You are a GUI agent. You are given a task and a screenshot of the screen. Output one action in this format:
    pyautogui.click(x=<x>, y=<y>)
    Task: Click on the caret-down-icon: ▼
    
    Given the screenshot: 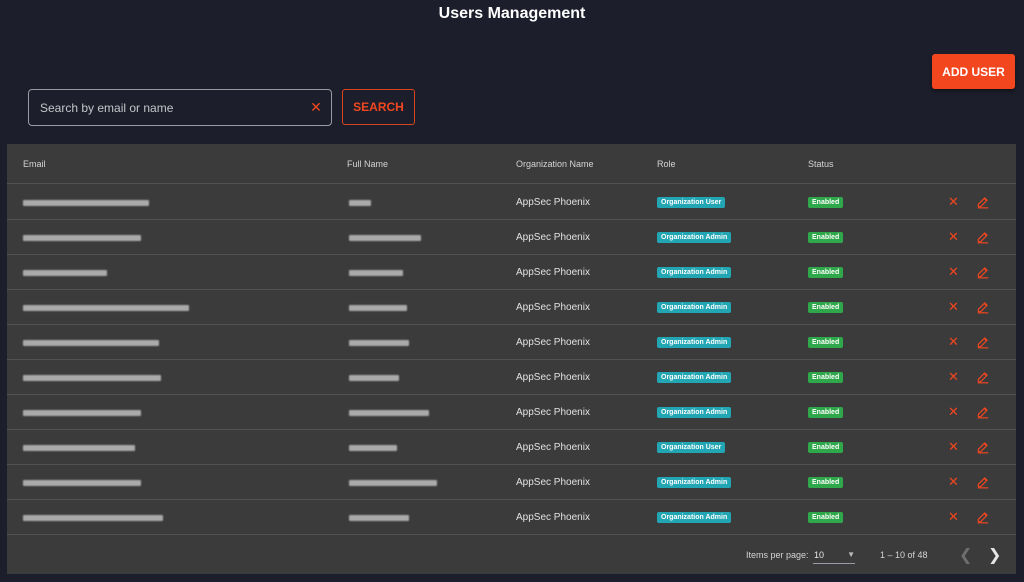 What is the action you would take?
    pyautogui.click(x=851, y=554)
    